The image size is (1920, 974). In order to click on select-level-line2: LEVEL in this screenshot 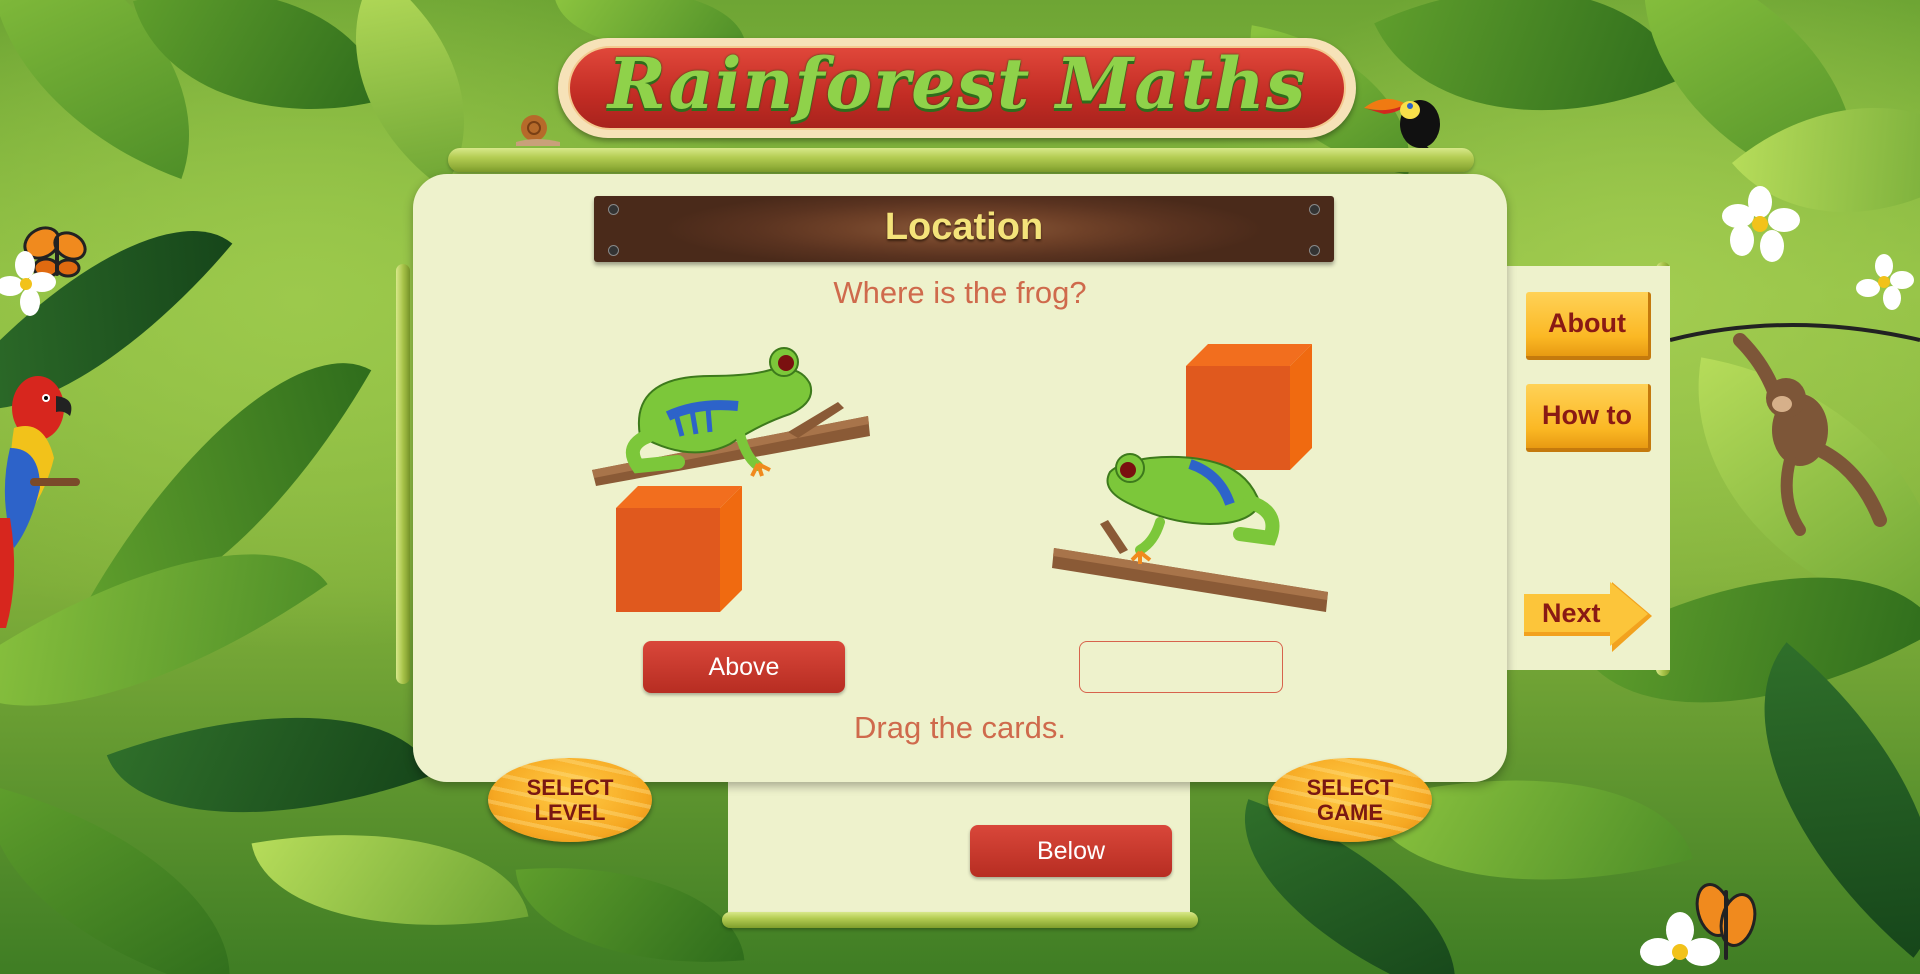, I will do `click(570, 812)`.